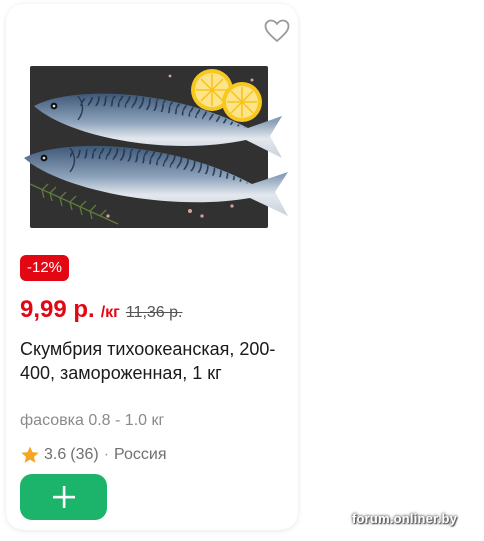  I want to click on favorite-button, so click(277, 31).